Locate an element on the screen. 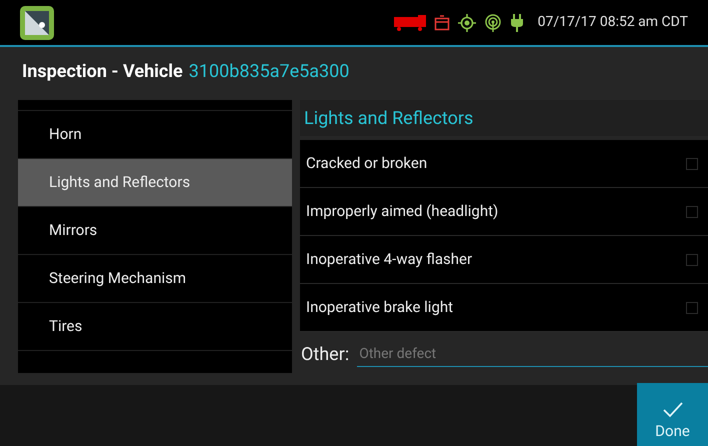 The image size is (708, 446). section-header: Lights and Reflectors is located at coordinates (504, 118).